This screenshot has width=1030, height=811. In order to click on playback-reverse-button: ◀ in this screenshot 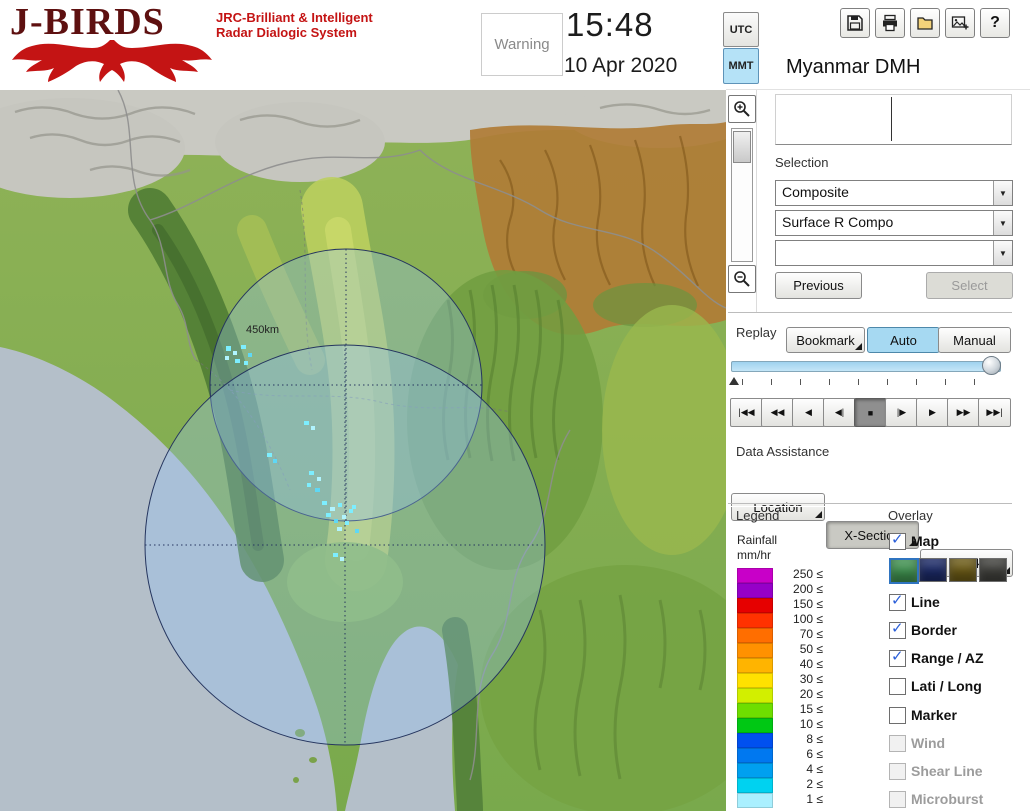, I will do `click(808, 412)`.